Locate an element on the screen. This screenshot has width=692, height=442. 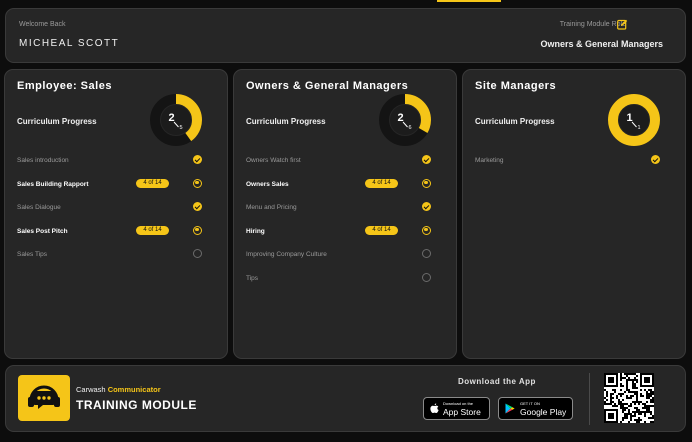
lesson-item: Sales Post Pitch 4 of 14 is located at coordinates (117, 237).